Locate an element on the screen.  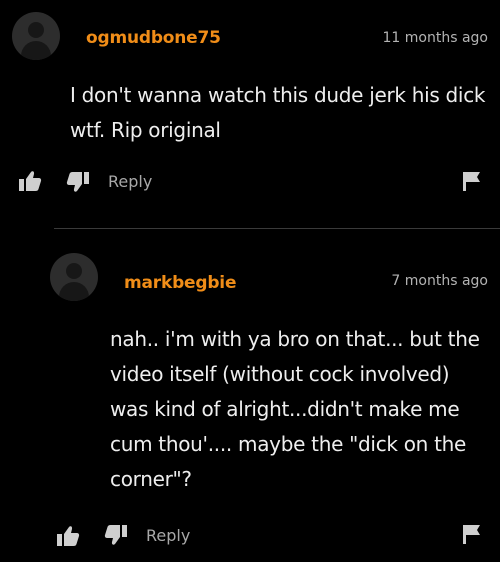
comment-divider is located at coordinates (277, 228).